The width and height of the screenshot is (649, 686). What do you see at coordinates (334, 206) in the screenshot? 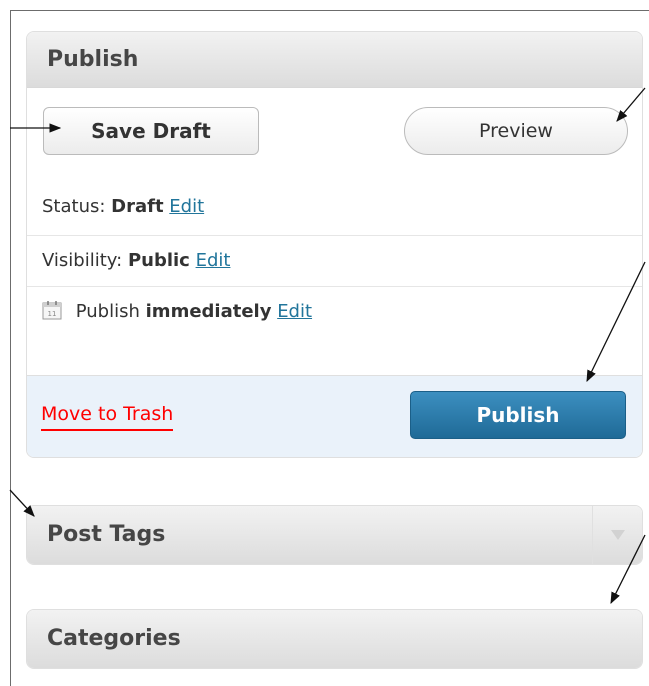
I see `status-row: Status: Draft Edit` at bounding box center [334, 206].